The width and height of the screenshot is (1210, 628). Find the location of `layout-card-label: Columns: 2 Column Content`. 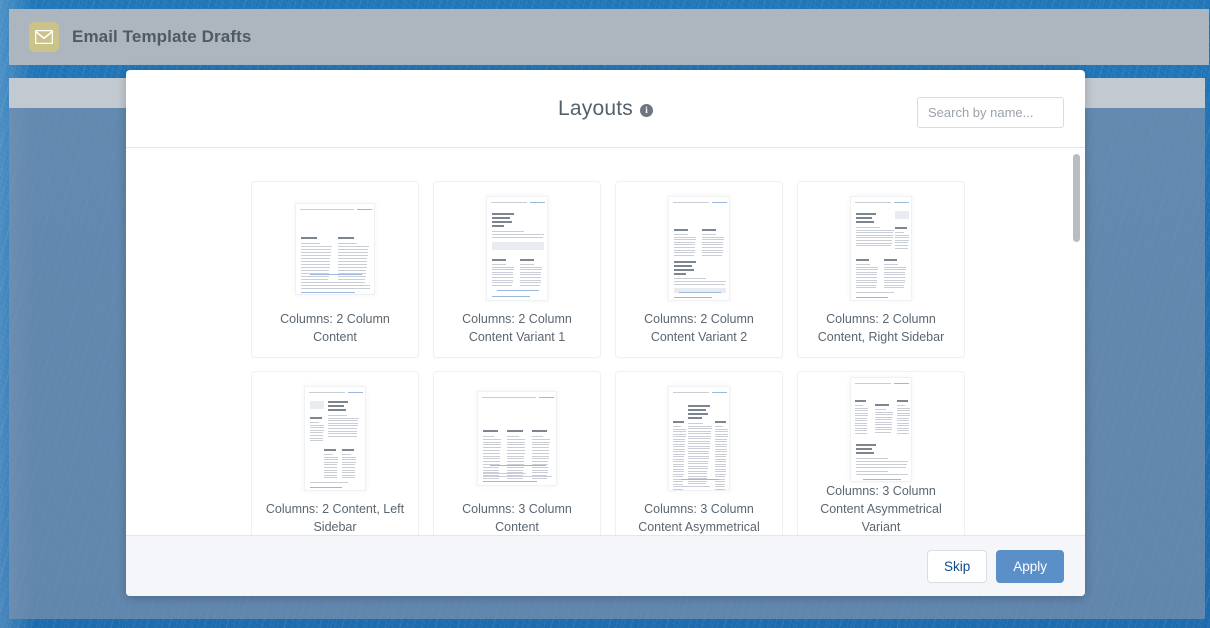

layout-card-label: Columns: 2 Column Content is located at coordinates (335, 328).